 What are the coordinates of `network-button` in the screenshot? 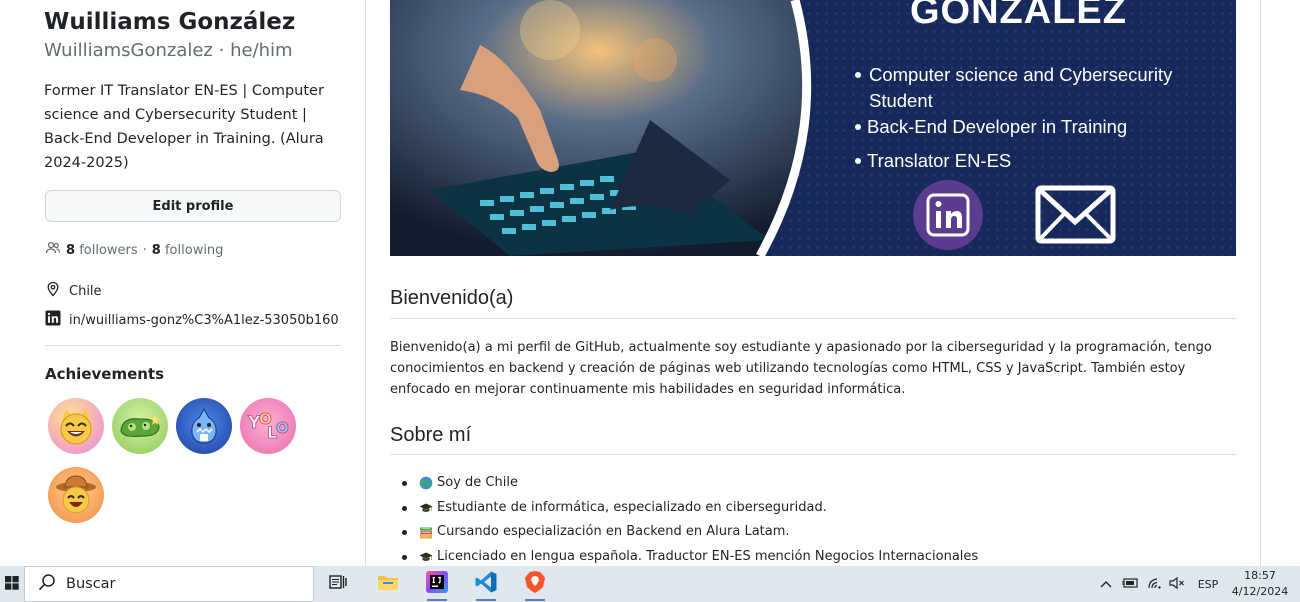 It's located at (1155, 584).